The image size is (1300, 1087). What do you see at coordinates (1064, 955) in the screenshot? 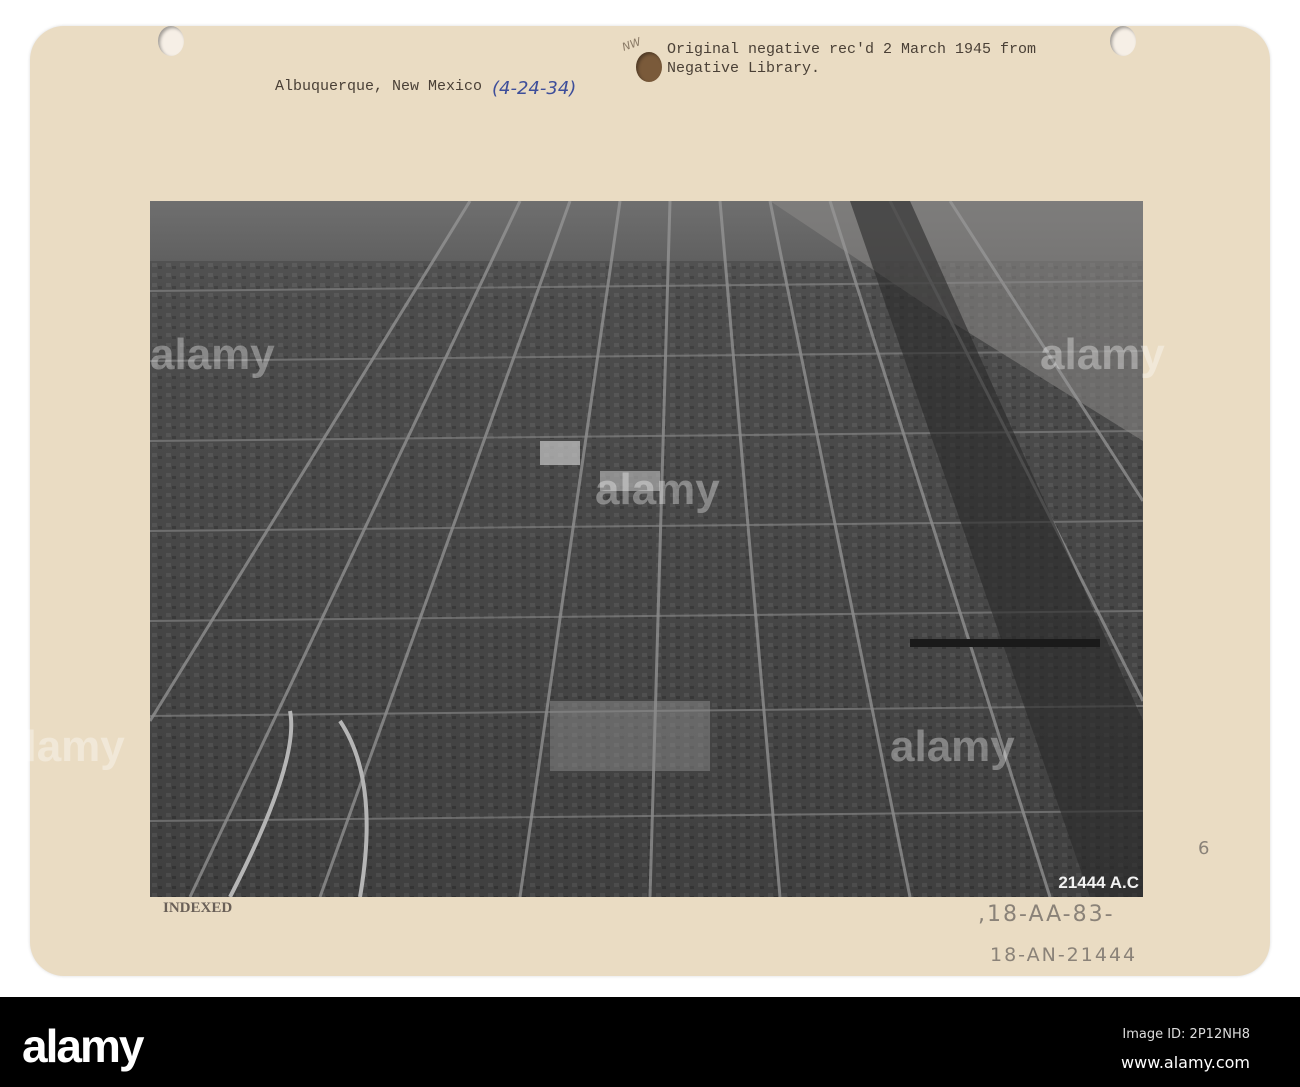
I see `pencil-reference-2: 18-AN-21444` at bounding box center [1064, 955].